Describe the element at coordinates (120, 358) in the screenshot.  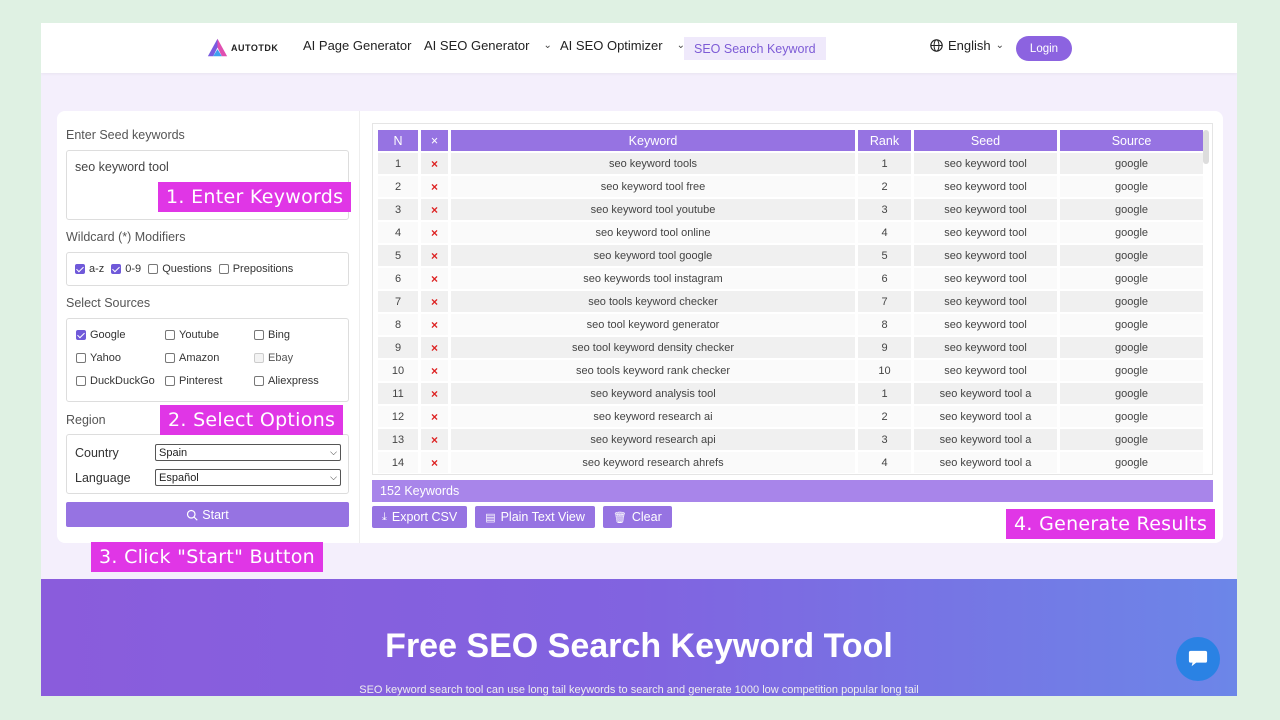
I see `source-yahoo-checkbox: Yahoo` at that location.